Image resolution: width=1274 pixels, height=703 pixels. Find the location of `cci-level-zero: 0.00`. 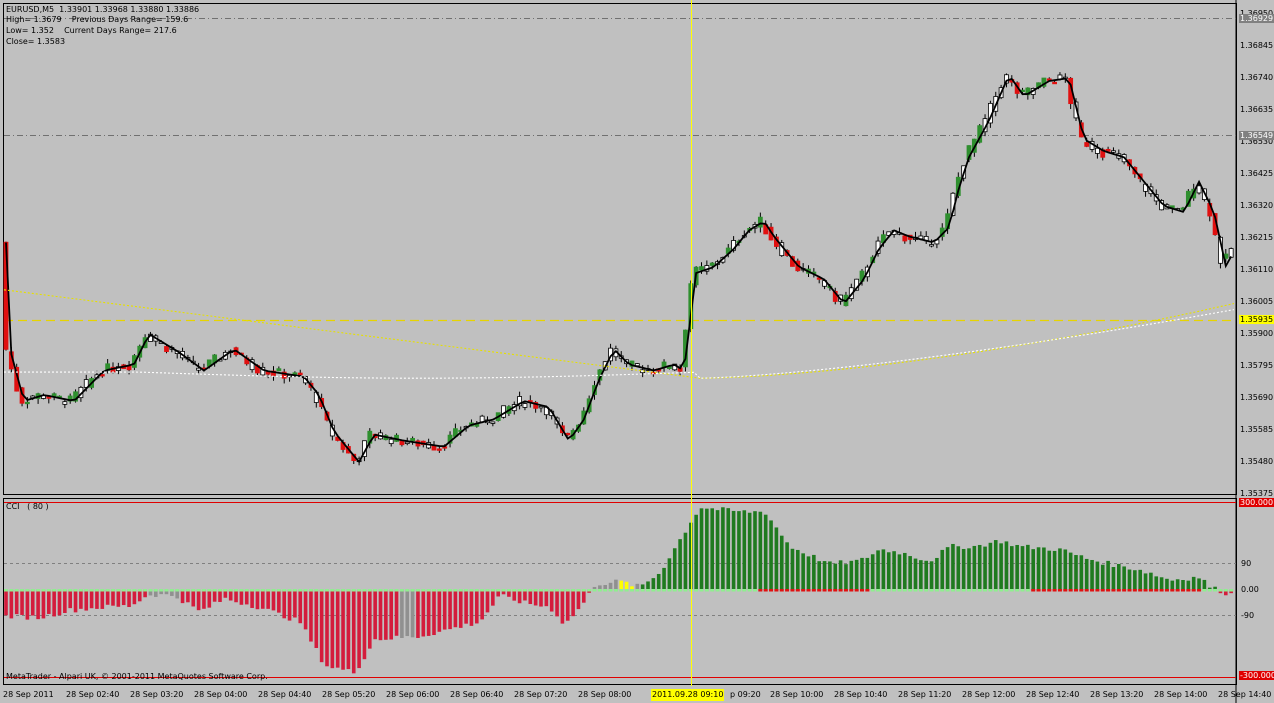

cci-level-zero: 0.00 is located at coordinates (1250, 589).